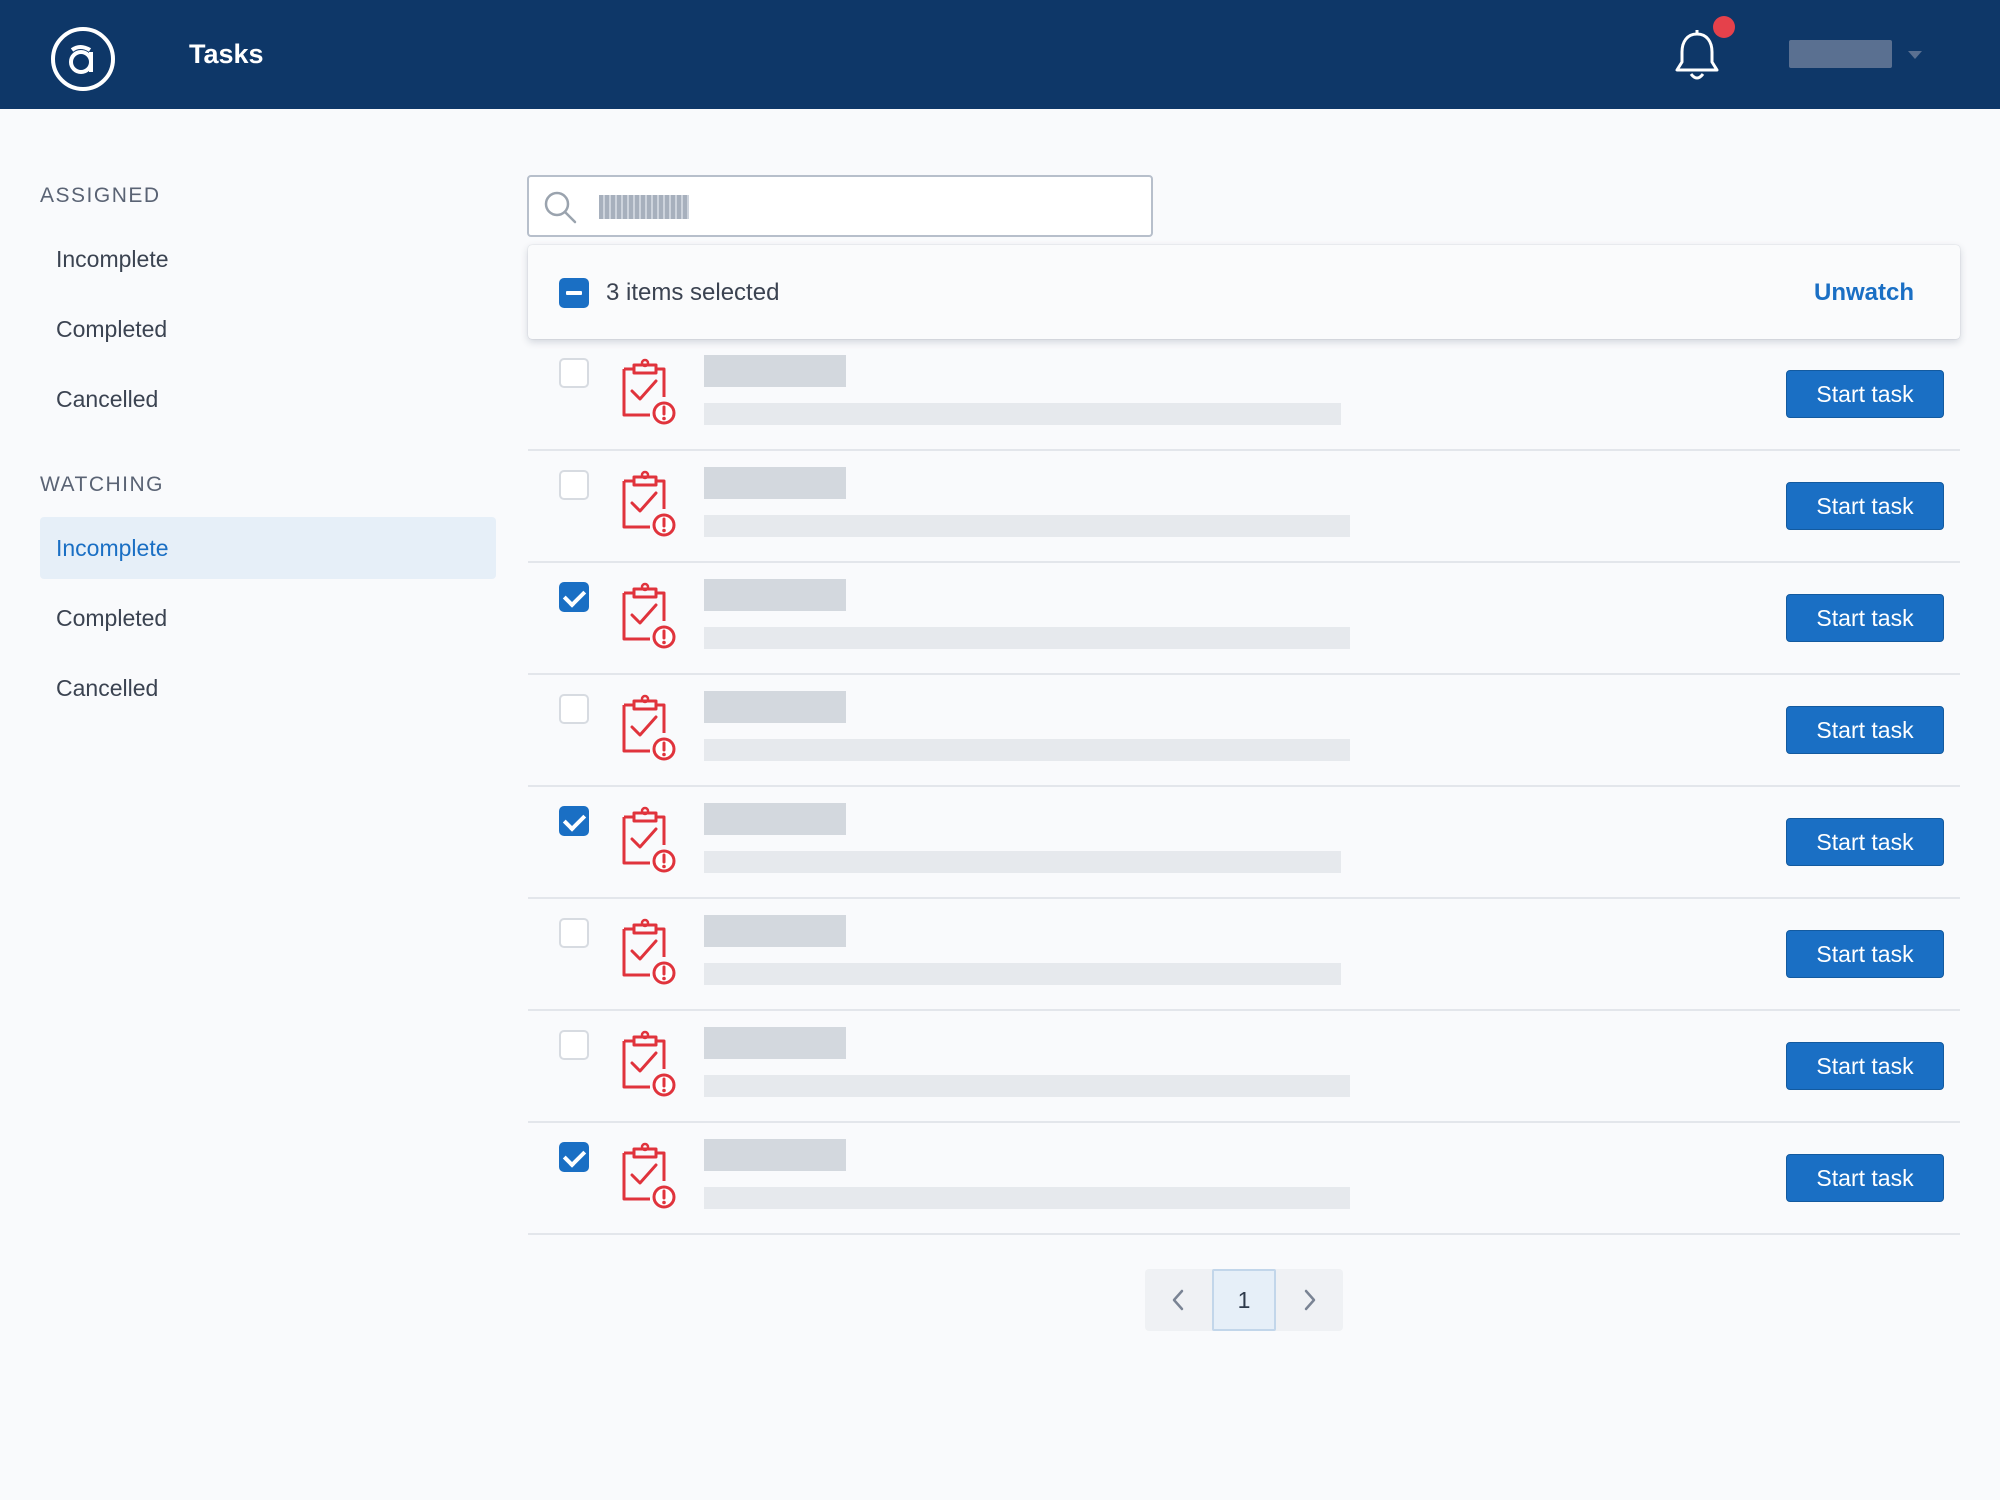 This screenshot has height=1500, width=2000. Describe the element at coordinates (268, 548) in the screenshot. I see `sidebar-item-watching-incomplete: Incomplete` at that location.